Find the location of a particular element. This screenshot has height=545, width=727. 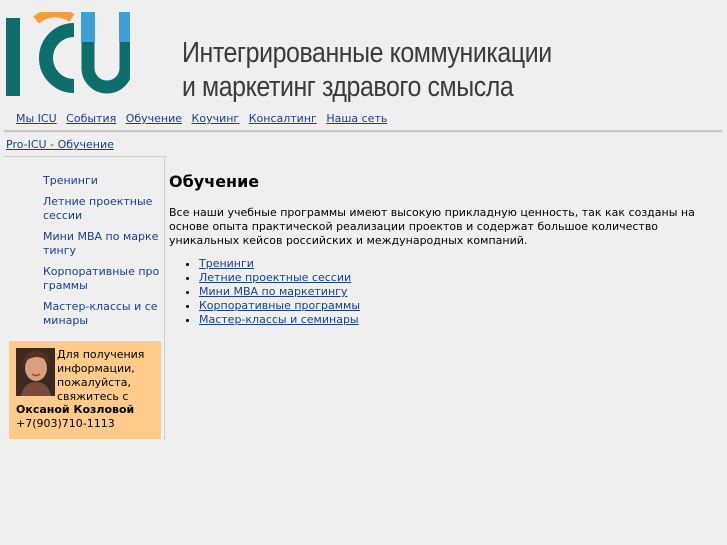

program-link-trainings: Тренинги is located at coordinates (226, 263).